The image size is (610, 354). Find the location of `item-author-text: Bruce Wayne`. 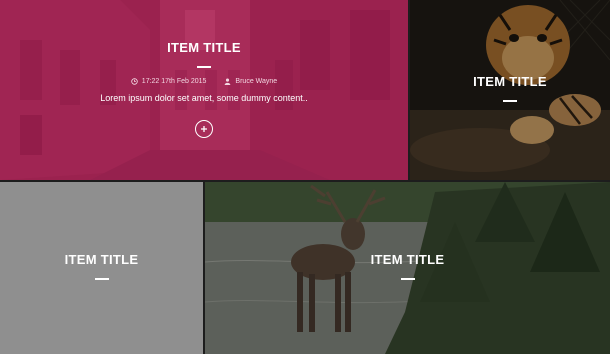

item-author-text: Bruce Wayne is located at coordinates (256, 81).